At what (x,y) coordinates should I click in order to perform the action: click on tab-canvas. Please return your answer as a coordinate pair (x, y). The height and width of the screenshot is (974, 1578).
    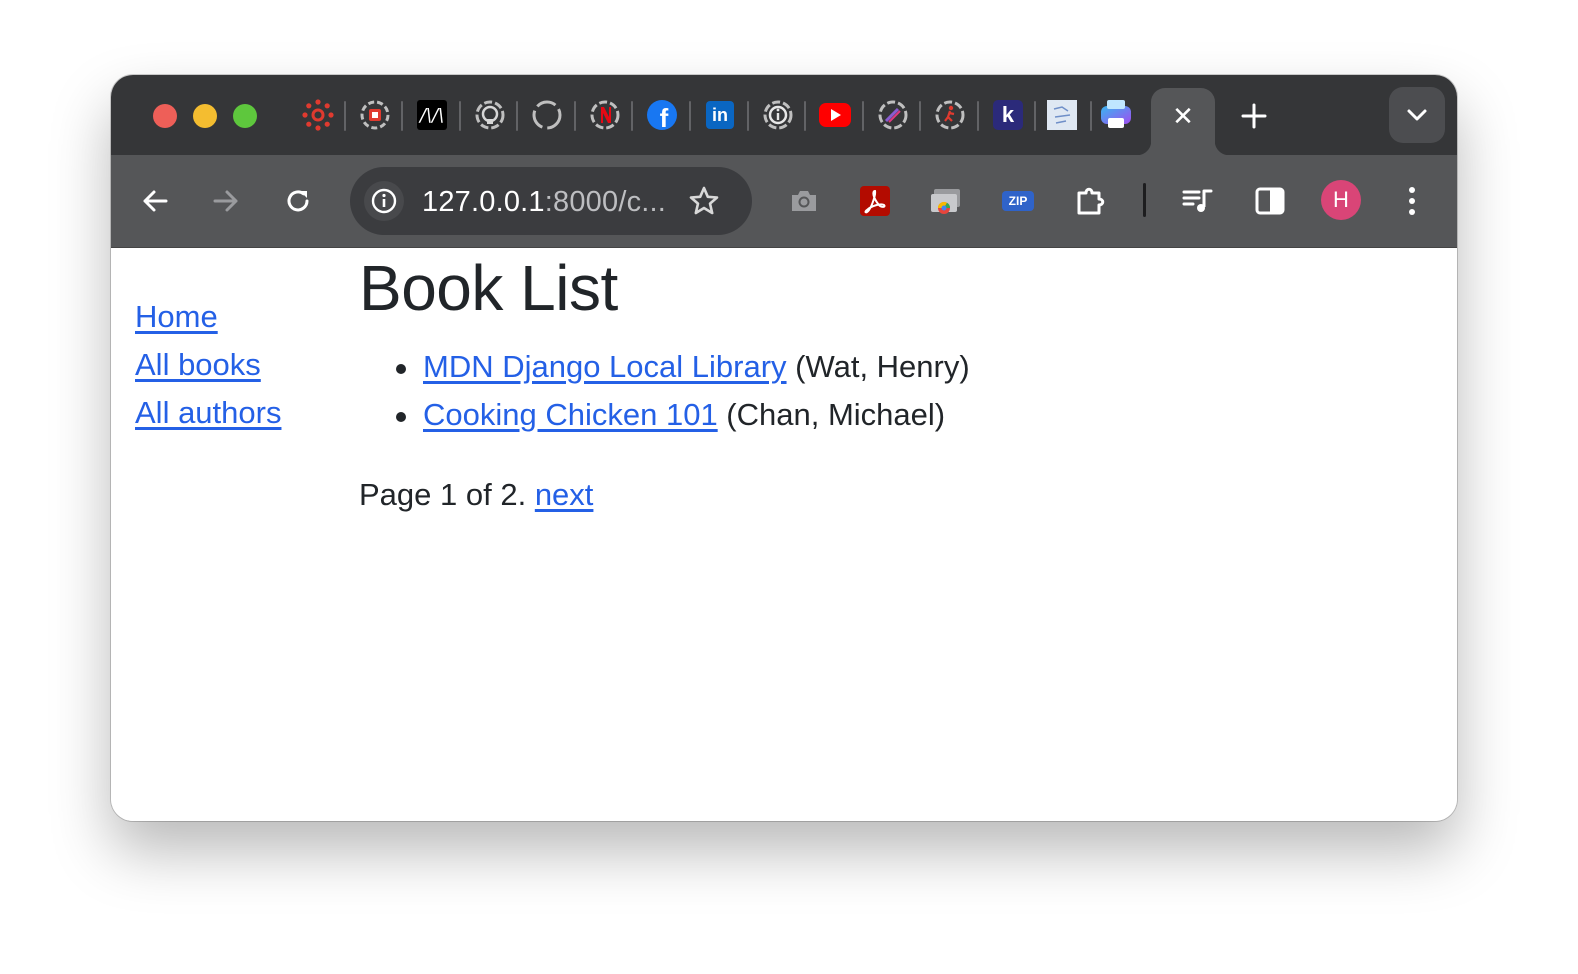
    Looking at the image, I should click on (318, 115).